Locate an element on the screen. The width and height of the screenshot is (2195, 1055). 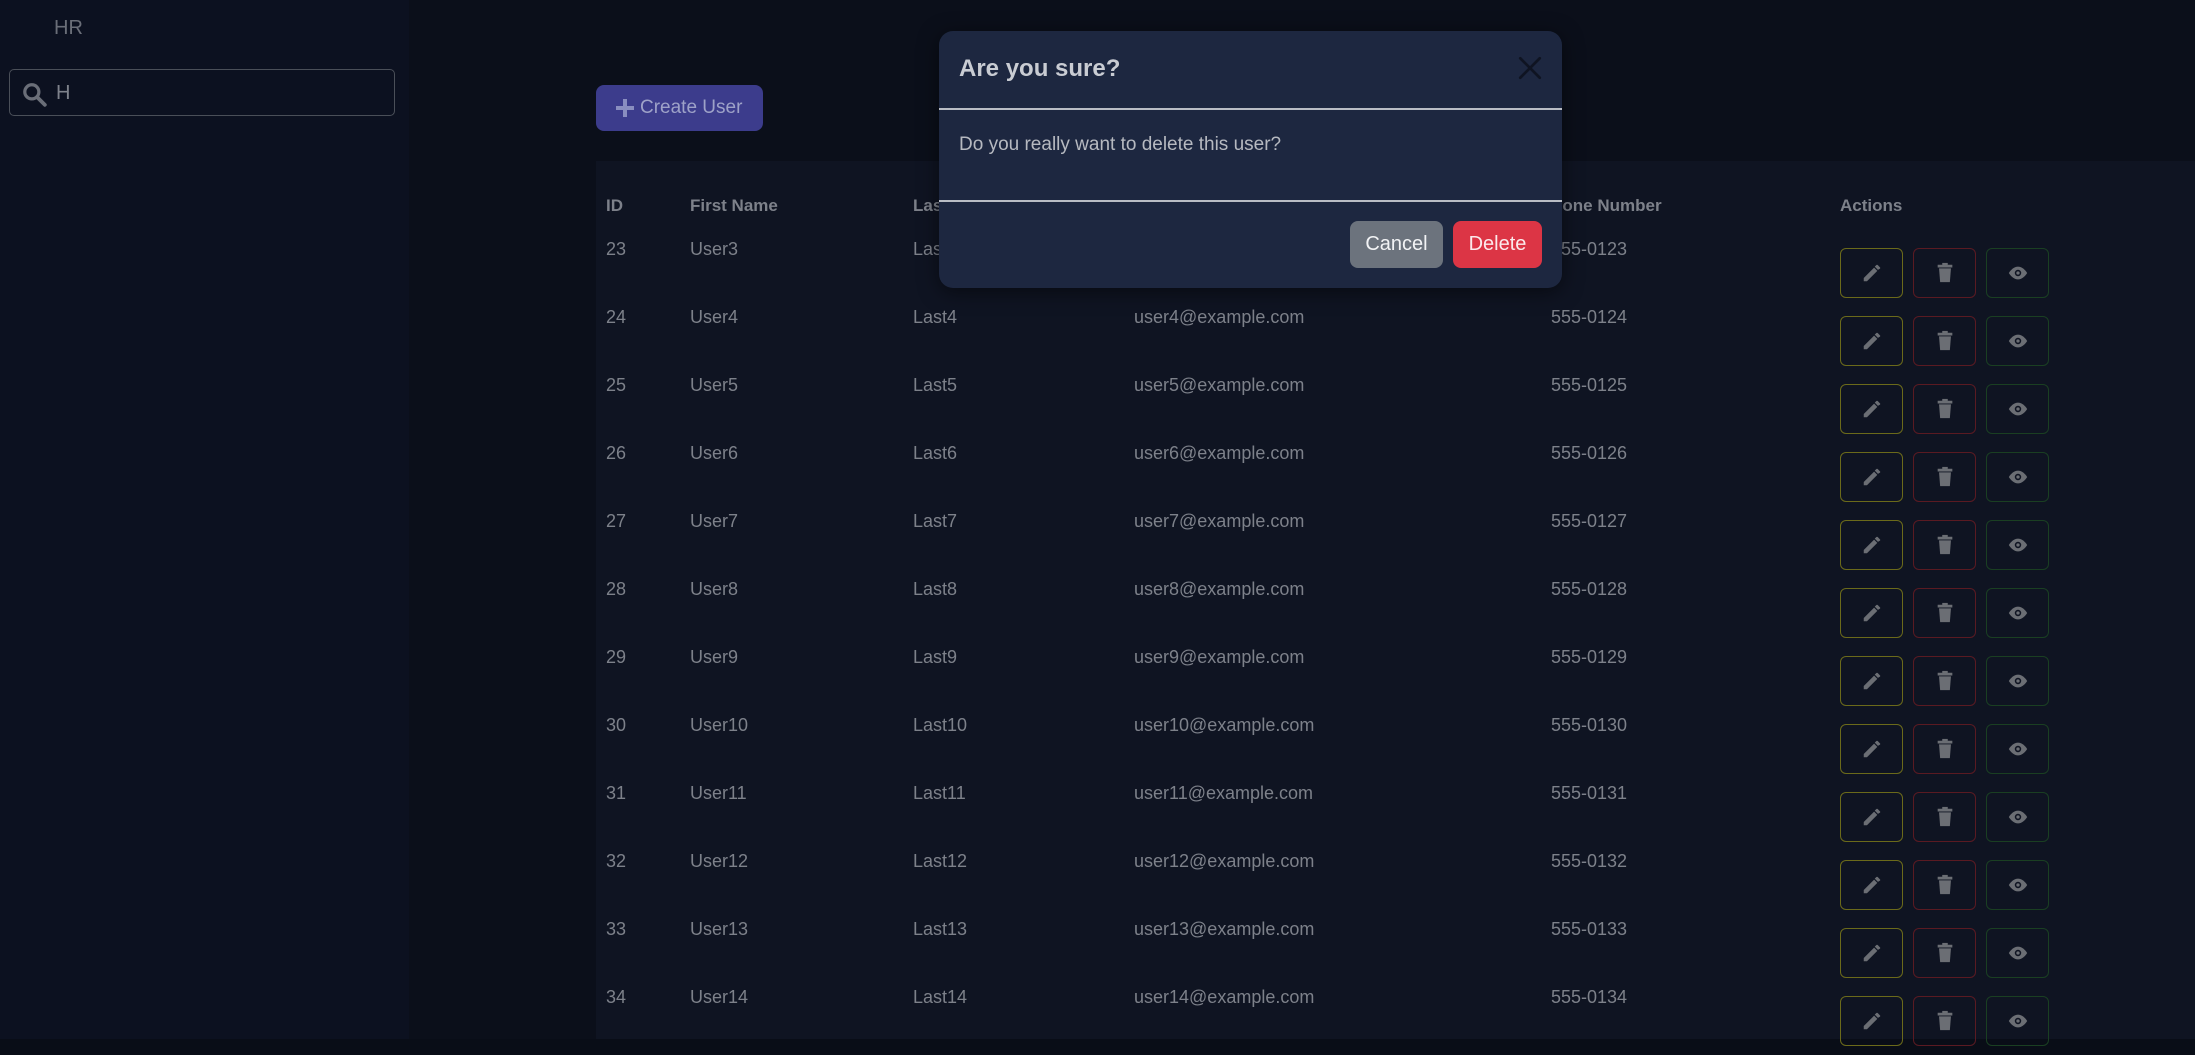
cell-first-name: User9 is located at coordinates (714, 657).